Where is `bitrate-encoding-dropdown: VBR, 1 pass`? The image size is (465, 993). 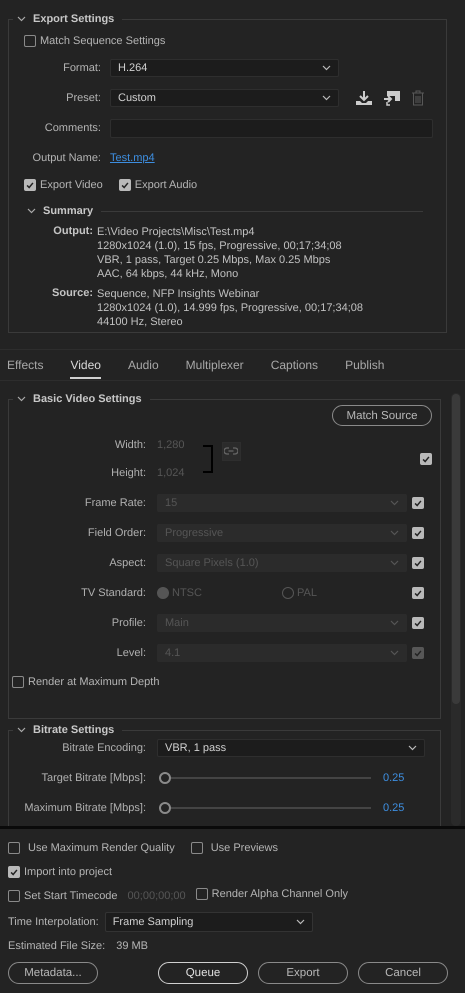
bitrate-encoding-dropdown: VBR, 1 pass is located at coordinates (291, 748).